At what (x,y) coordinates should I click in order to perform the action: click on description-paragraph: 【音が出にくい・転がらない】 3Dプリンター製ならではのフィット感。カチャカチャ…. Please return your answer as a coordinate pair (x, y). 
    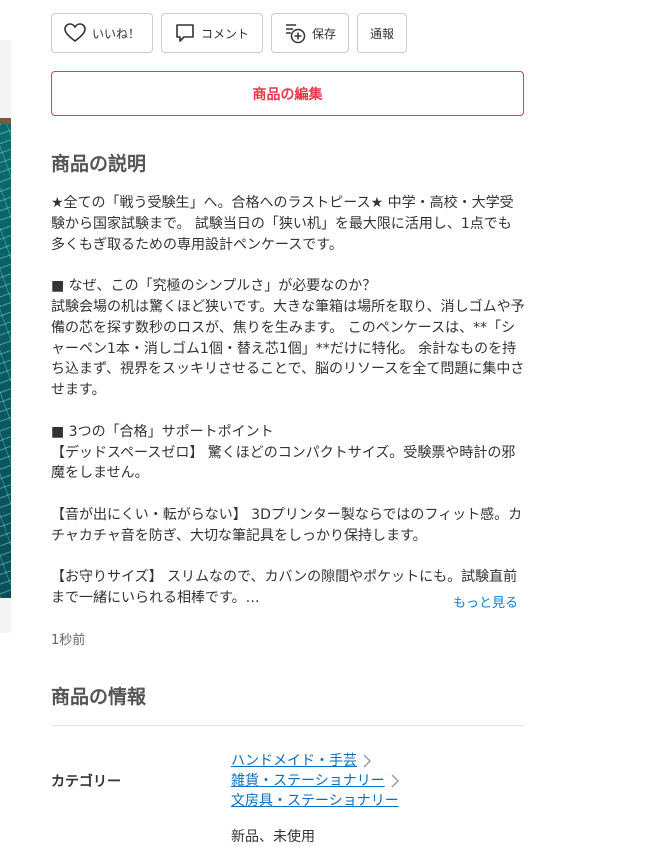
    Looking at the image, I should click on (287, 525).